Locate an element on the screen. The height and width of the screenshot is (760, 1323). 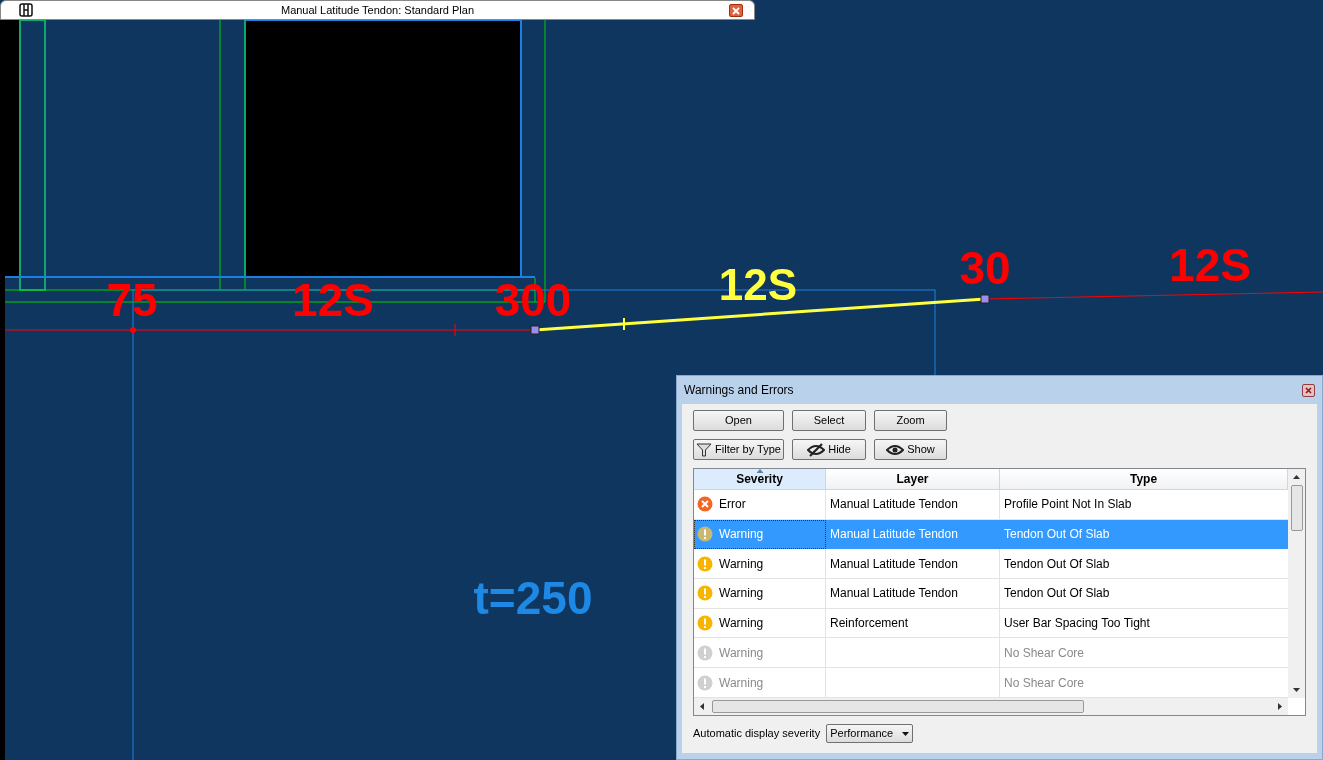
eye-slash-icon is located at coordinates (816, 449).